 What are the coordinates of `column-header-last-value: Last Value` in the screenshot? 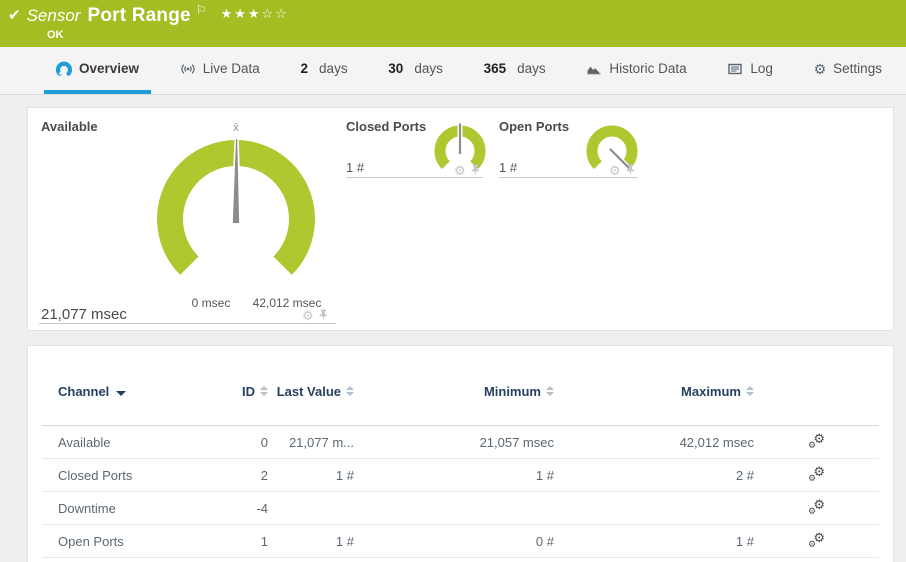 It's located at (311, 391).